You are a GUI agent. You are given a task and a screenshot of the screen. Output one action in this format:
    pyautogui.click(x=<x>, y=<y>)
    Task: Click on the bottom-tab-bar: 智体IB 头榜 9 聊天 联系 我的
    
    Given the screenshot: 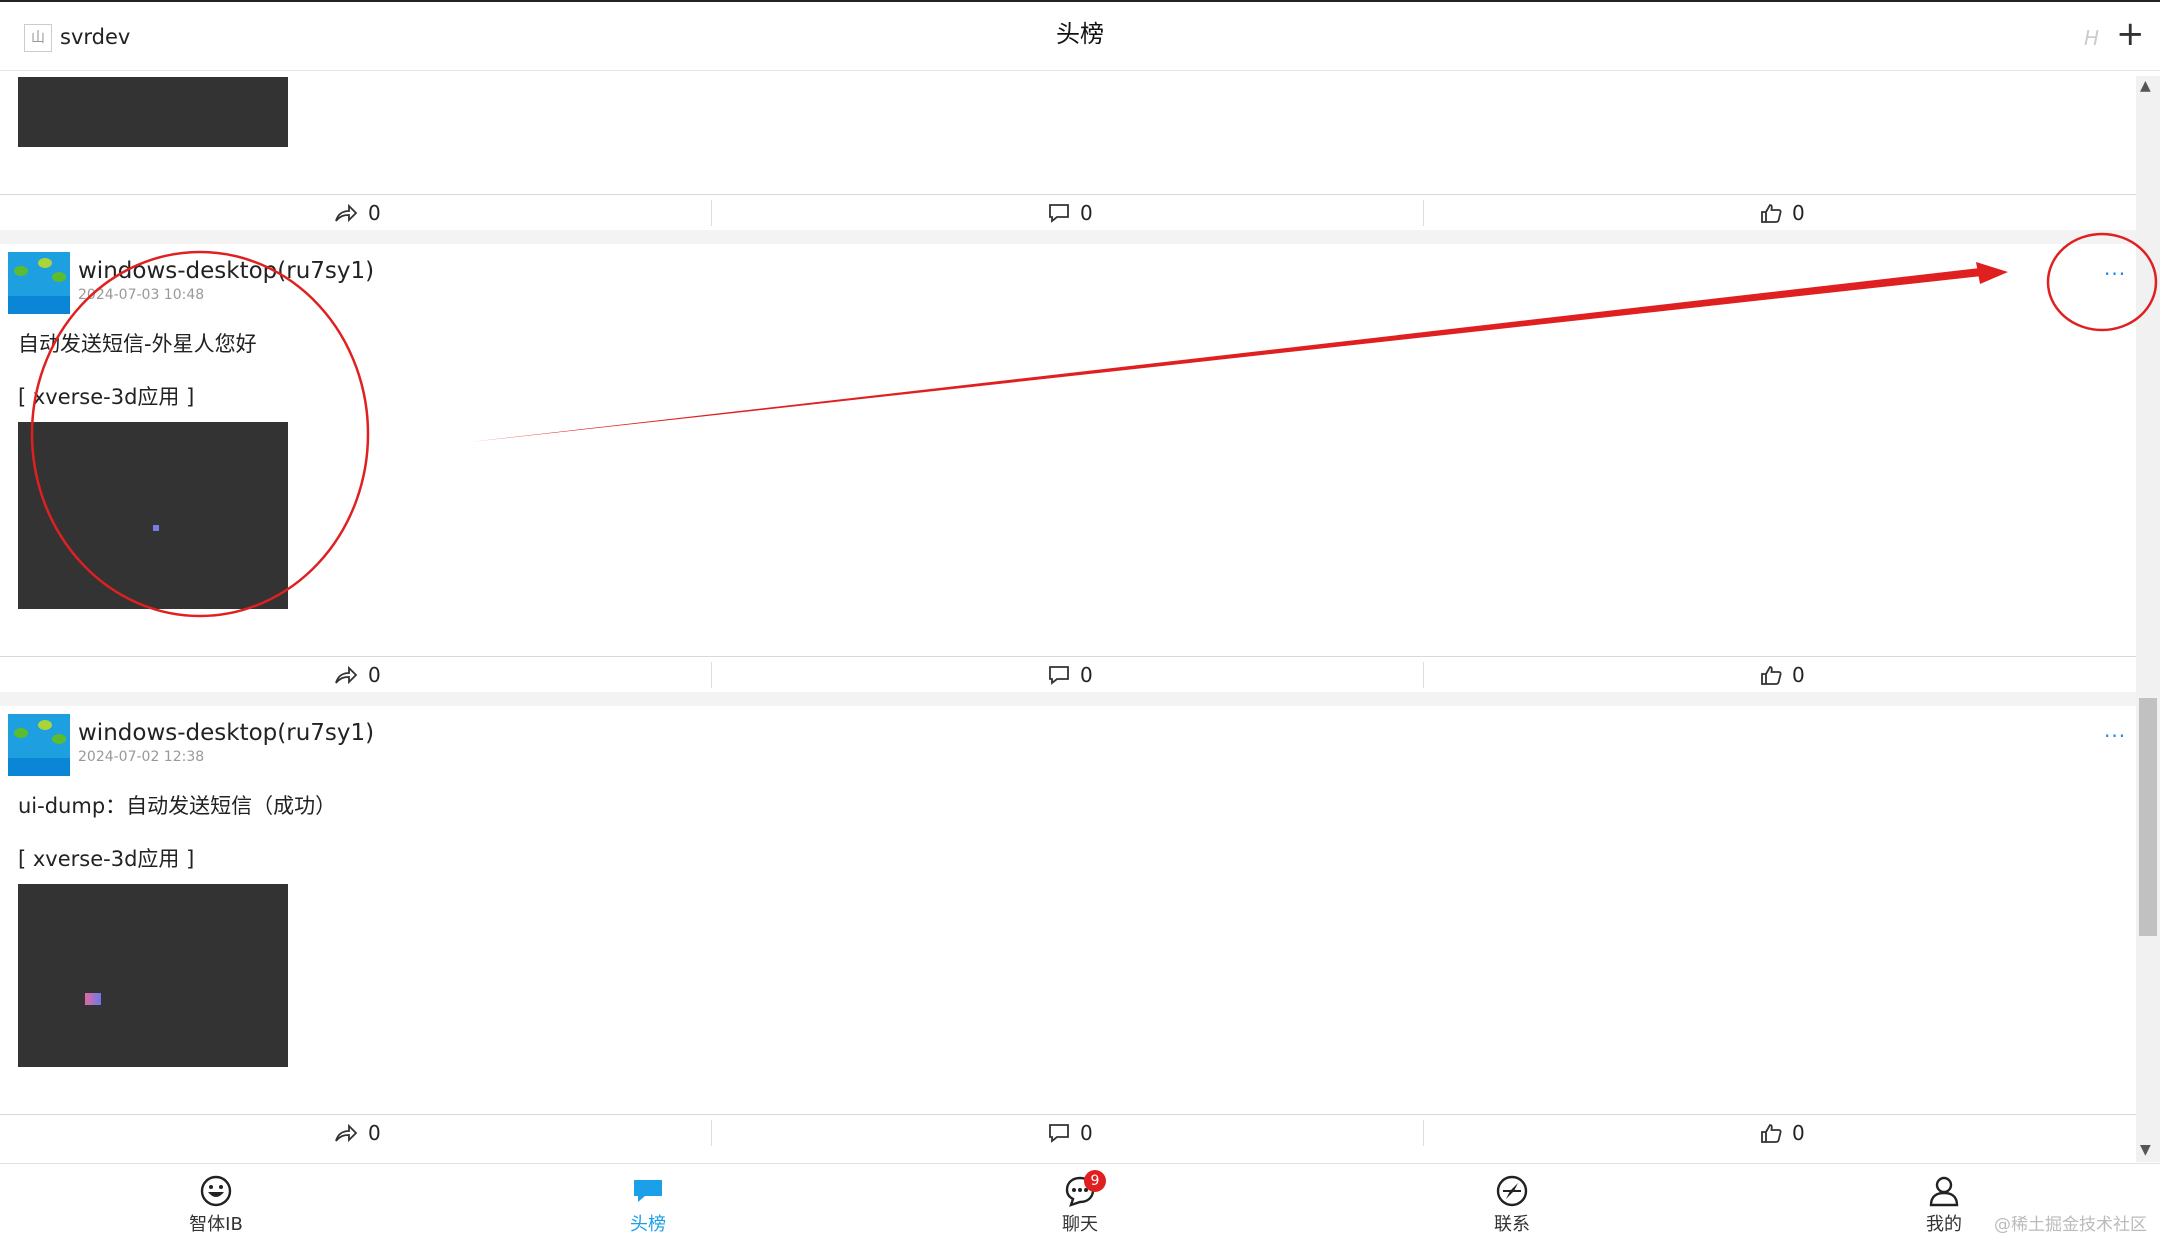 What is the action you would take?
    pyautogui.click(x=1080, y=1201)
    